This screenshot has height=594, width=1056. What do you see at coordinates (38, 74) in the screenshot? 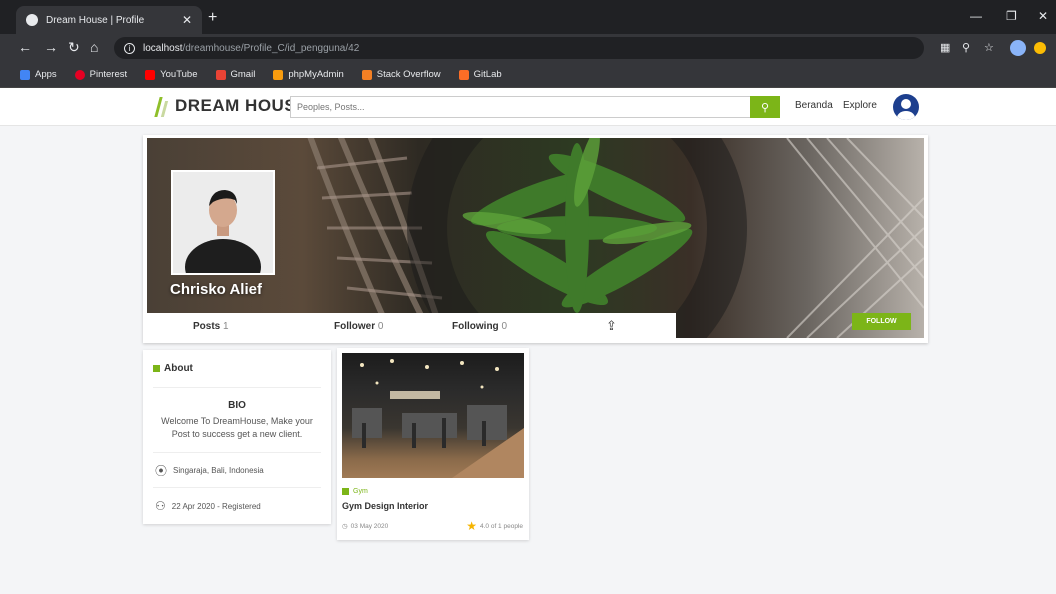
I see `bookmark-apps: Apps` at bounding box center [38, 74].